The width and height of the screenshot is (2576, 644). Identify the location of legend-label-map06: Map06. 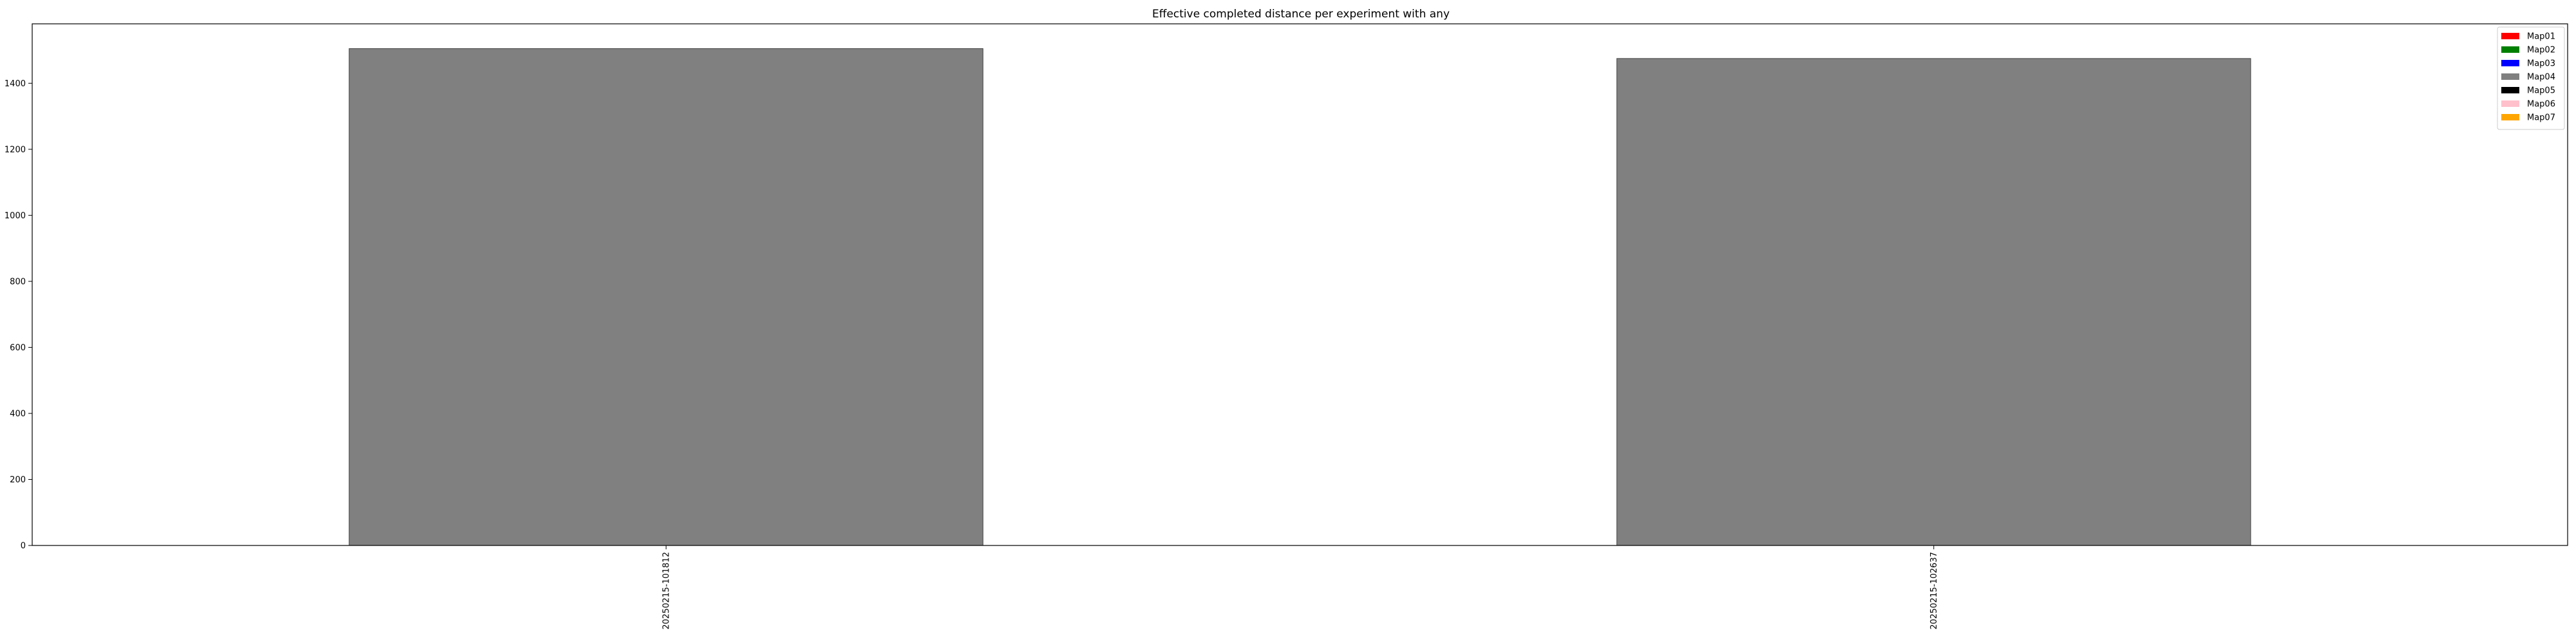
(2541, 104).